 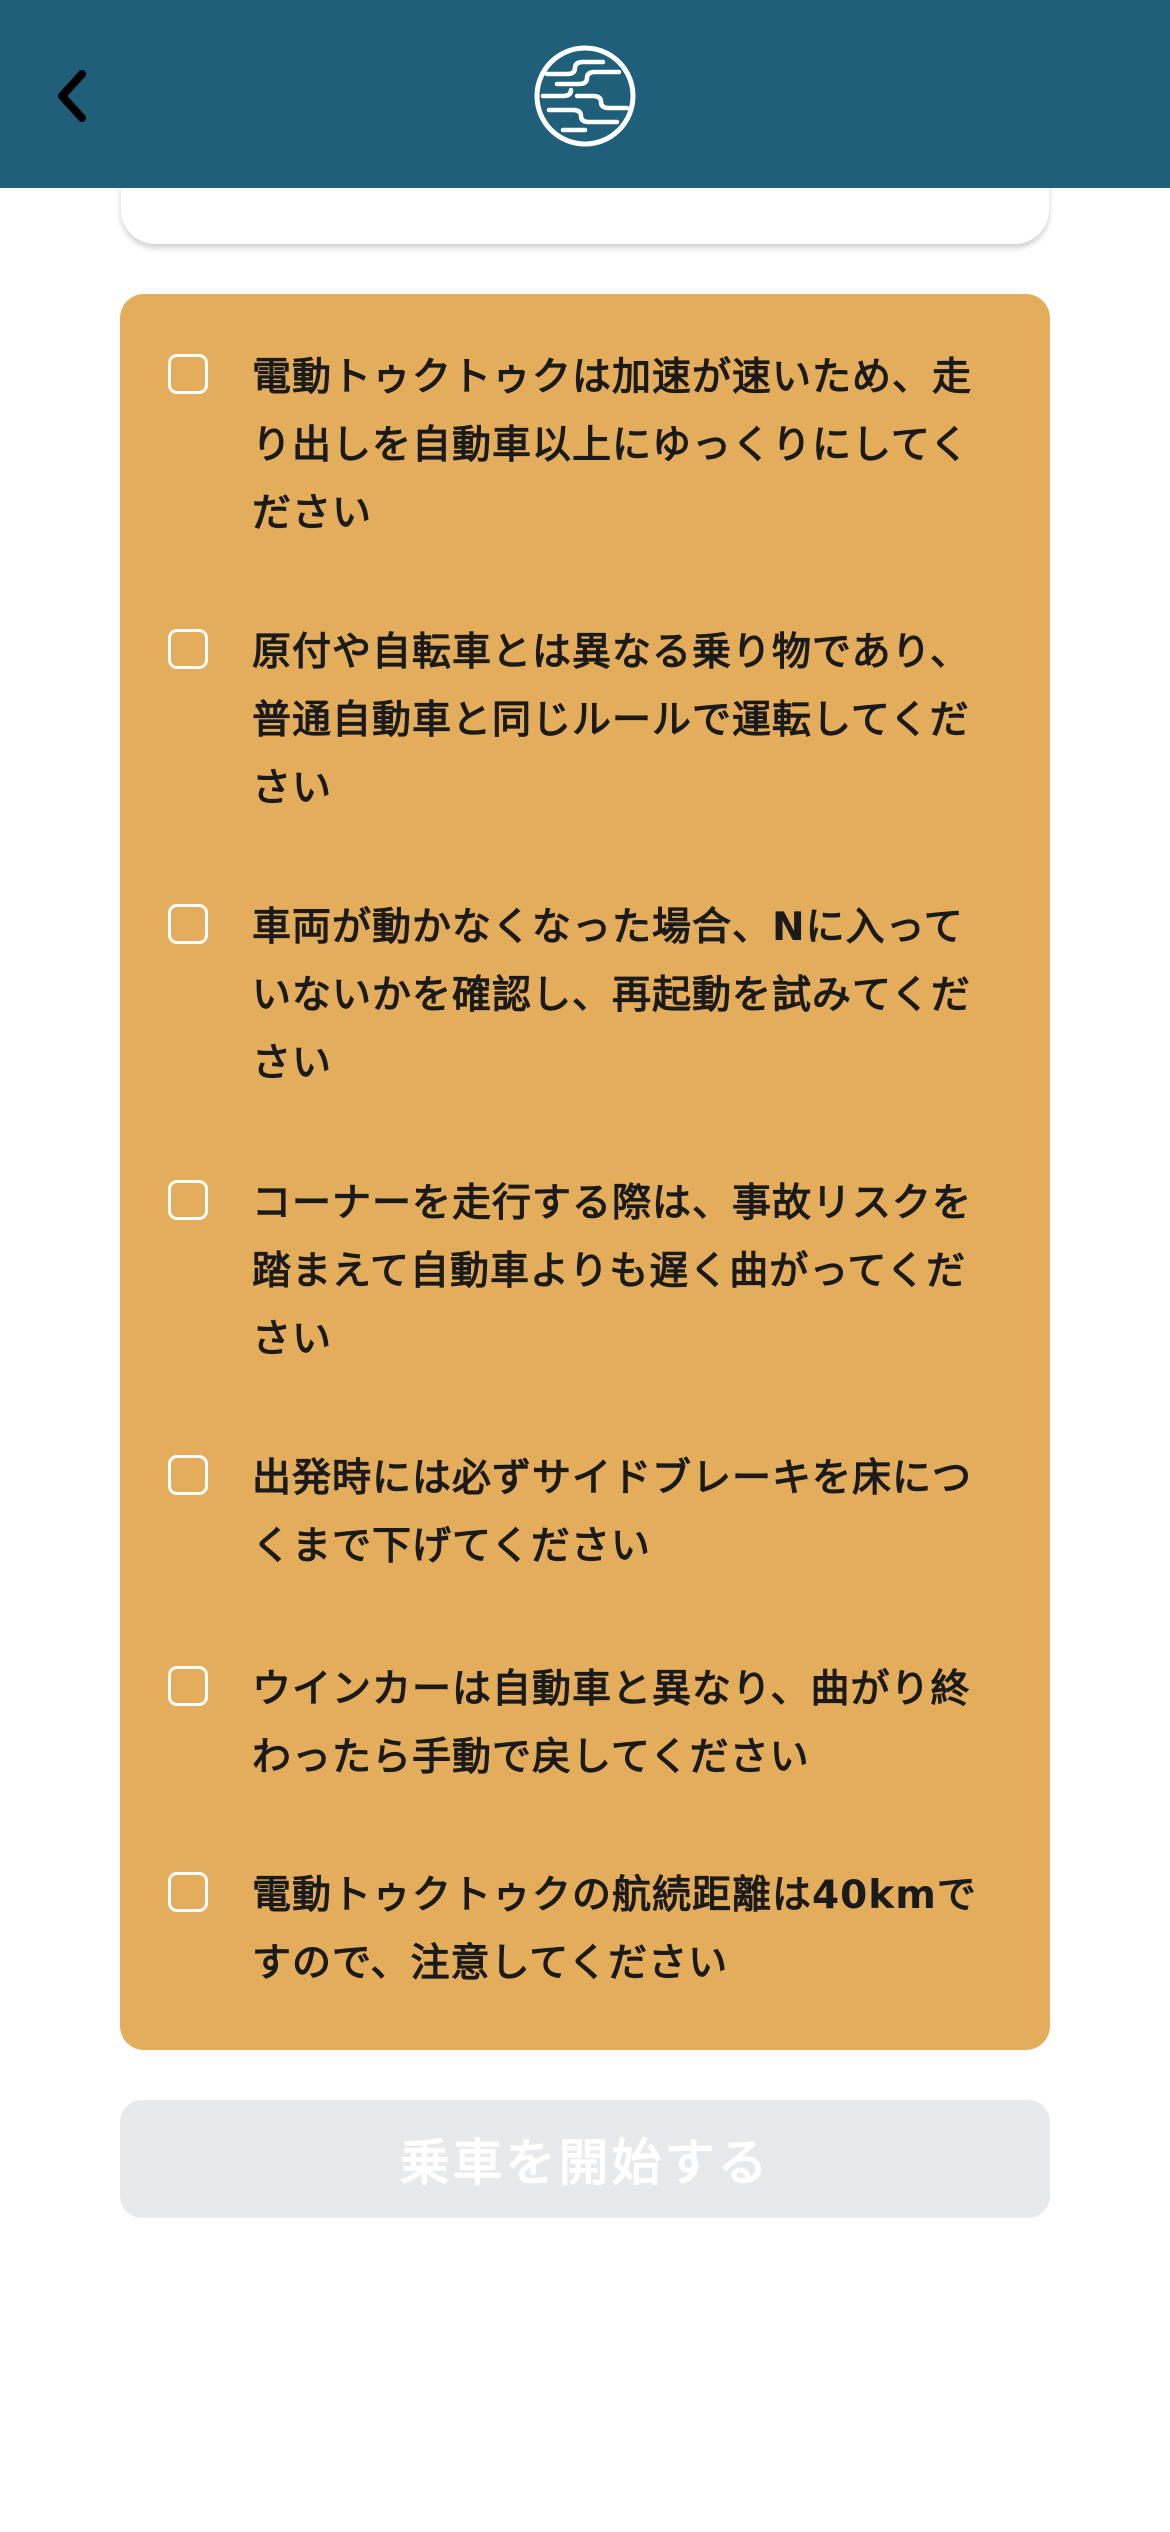 What do you see at coordinates (611, 720) in the screenshot?
I see `checklist-item-label: 原付や自転車とは異なる乗り物であり、普通自動車と同じルールで運転してください` at bounding box center [611, 720].